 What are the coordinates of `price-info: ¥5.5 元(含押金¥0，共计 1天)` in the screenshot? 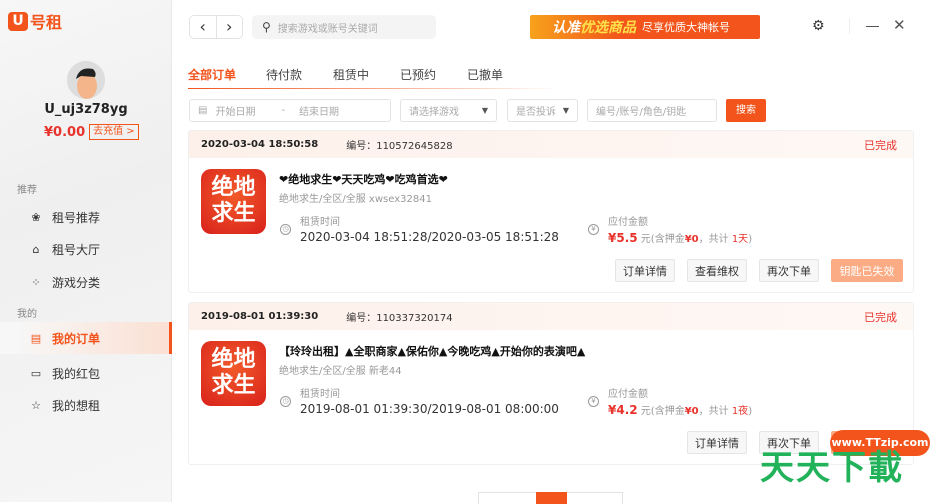 It's located at (680, 238).